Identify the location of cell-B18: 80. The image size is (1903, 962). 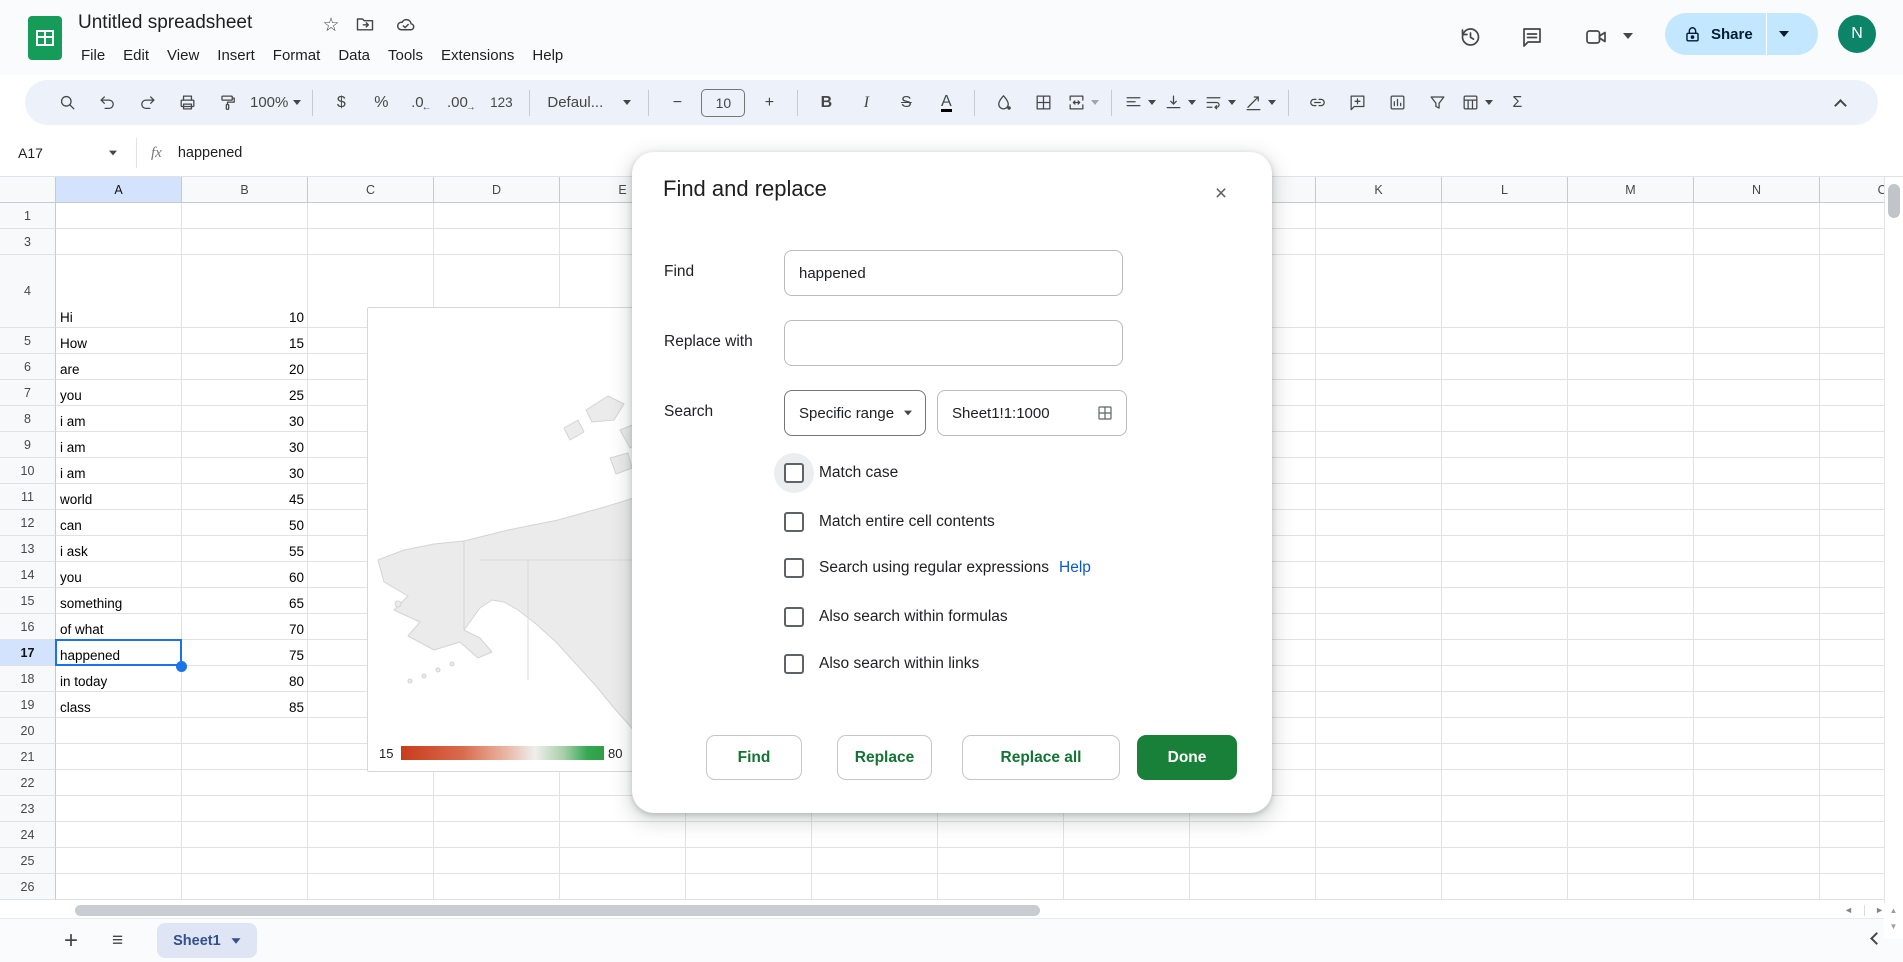
(245, 679).